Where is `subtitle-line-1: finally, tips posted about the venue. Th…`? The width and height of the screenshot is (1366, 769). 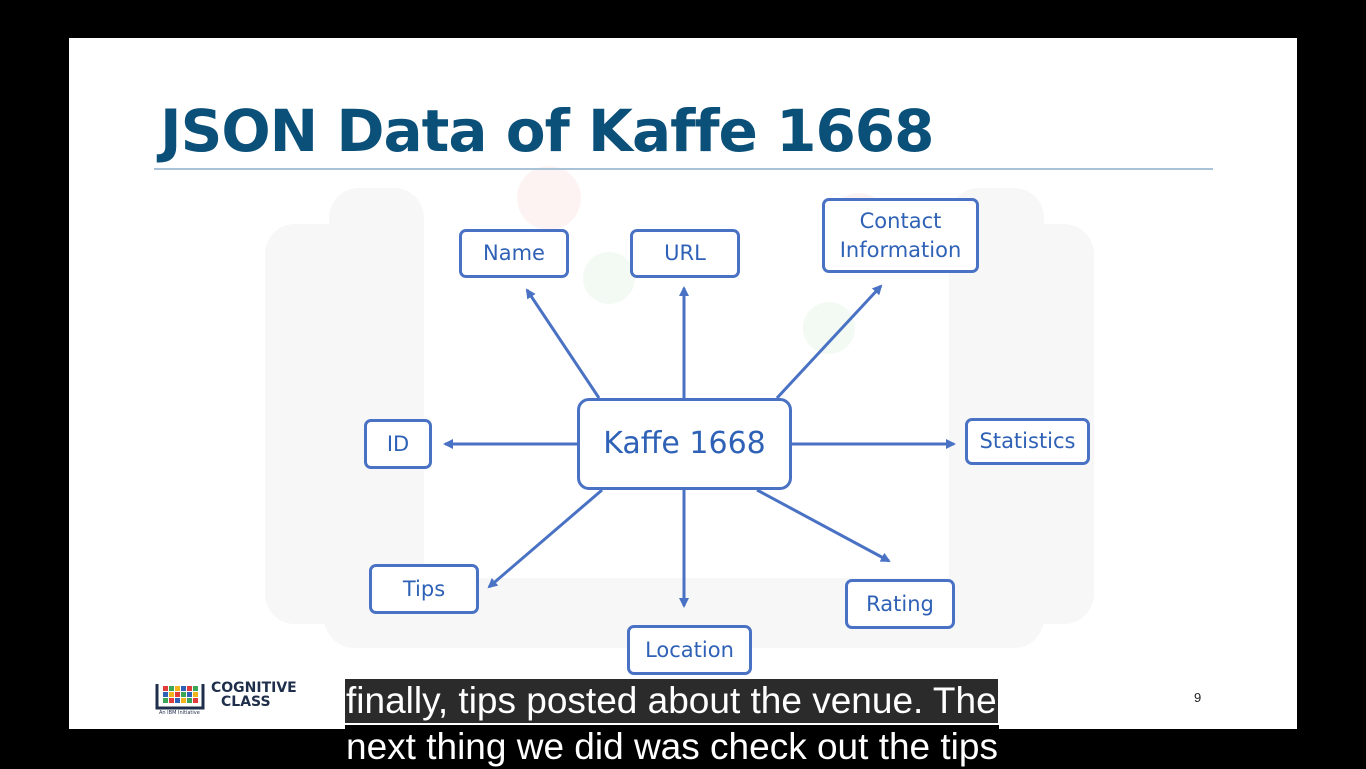 subtitle-line-1: finally, tips posted about the venue. Th… is located at coordinates (671, 701).